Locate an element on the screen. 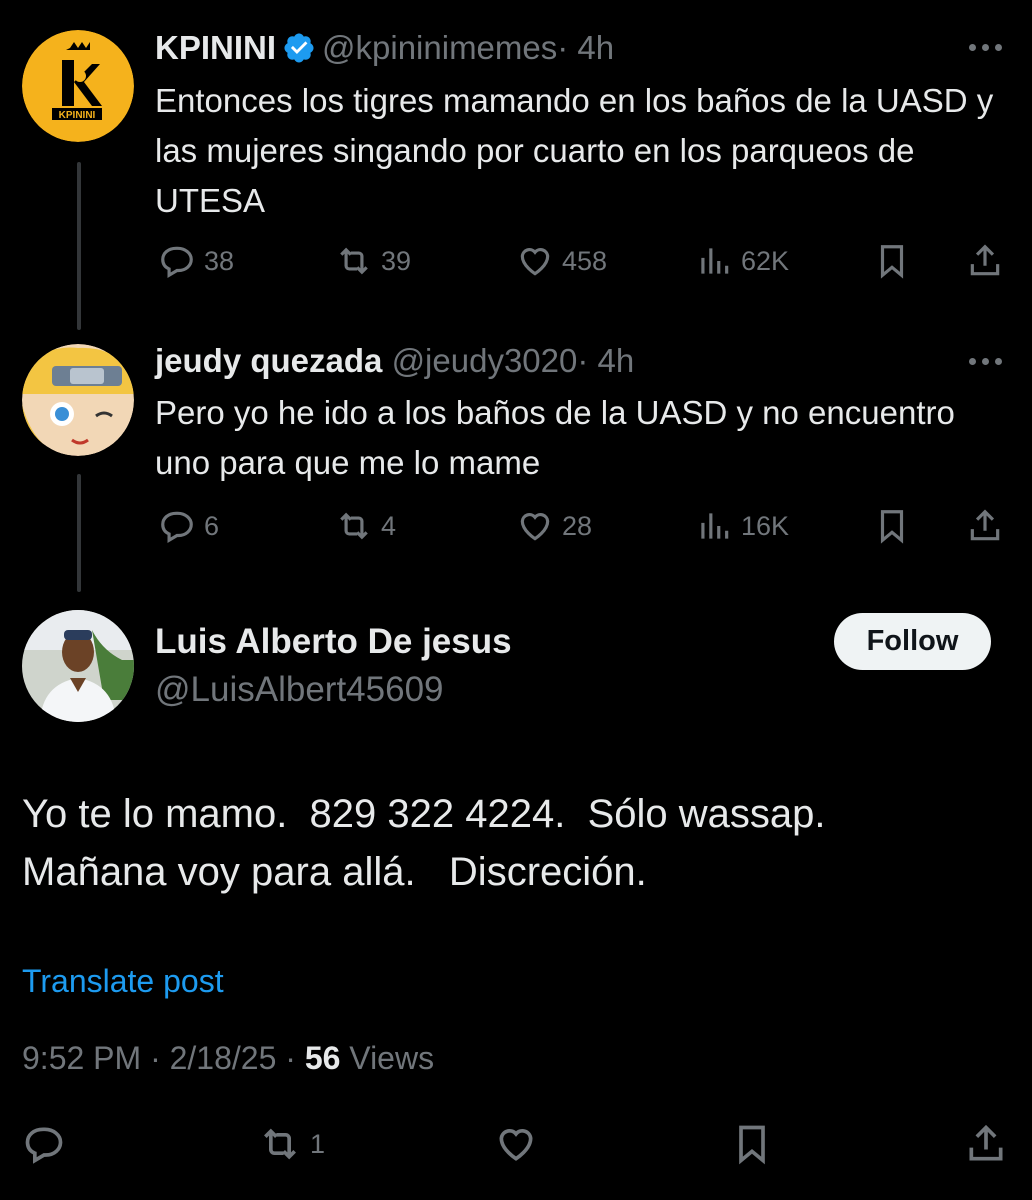 This screenshot has width=1032, height=1200. views-button: 16K is located at coordinates (742, 526).